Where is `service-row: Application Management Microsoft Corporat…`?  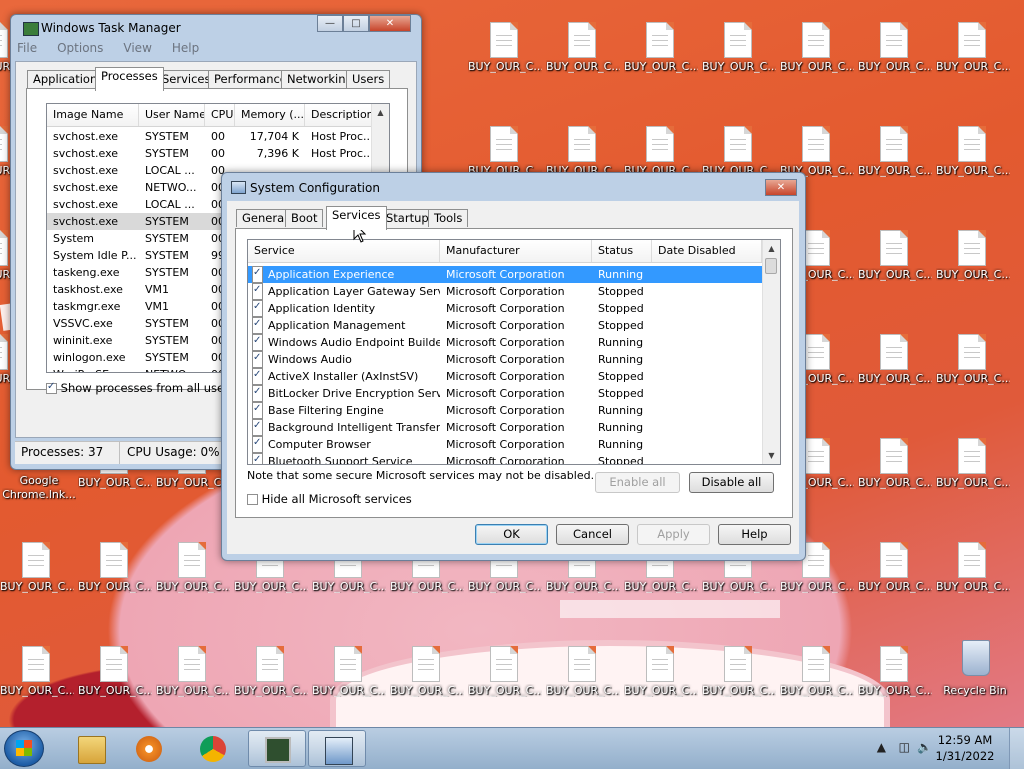 service-row: Application Management Microsoft Corporat… is located at coordinates (505, 325).